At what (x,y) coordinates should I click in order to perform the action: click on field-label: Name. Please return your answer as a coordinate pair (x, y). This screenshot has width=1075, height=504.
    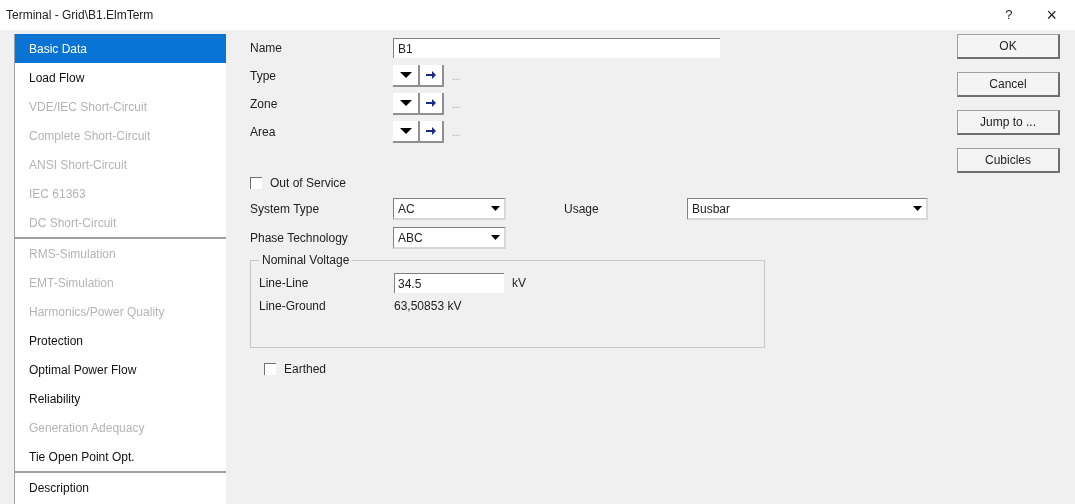
    Looking at the image, I should click on (266, 48).